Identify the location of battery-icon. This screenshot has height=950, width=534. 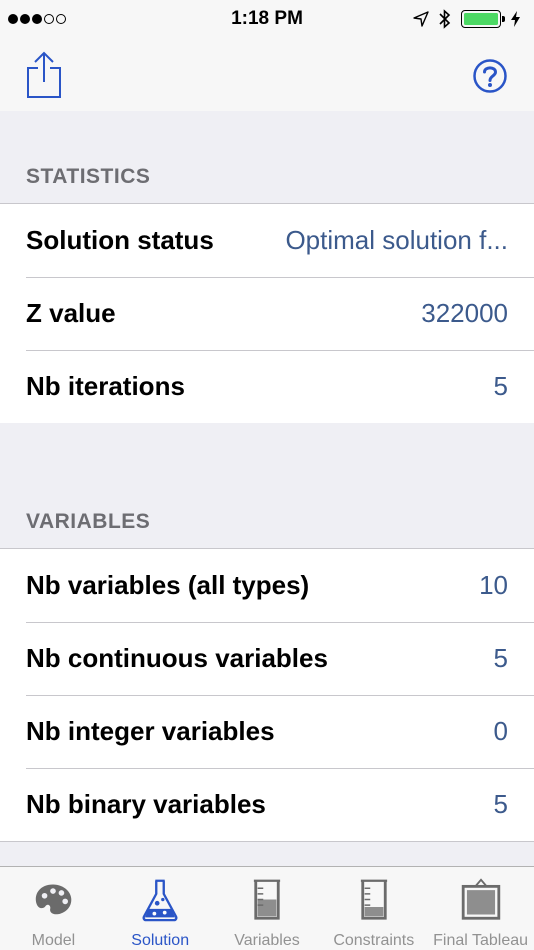
(483, 19).